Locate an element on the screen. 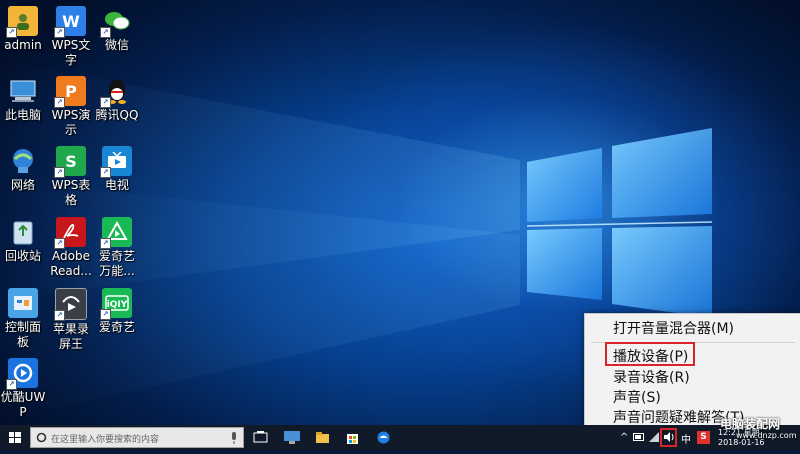 This screenshot has width=800, height=454. desktop-icon-label: 网络 is located at coordinates (22, 185).